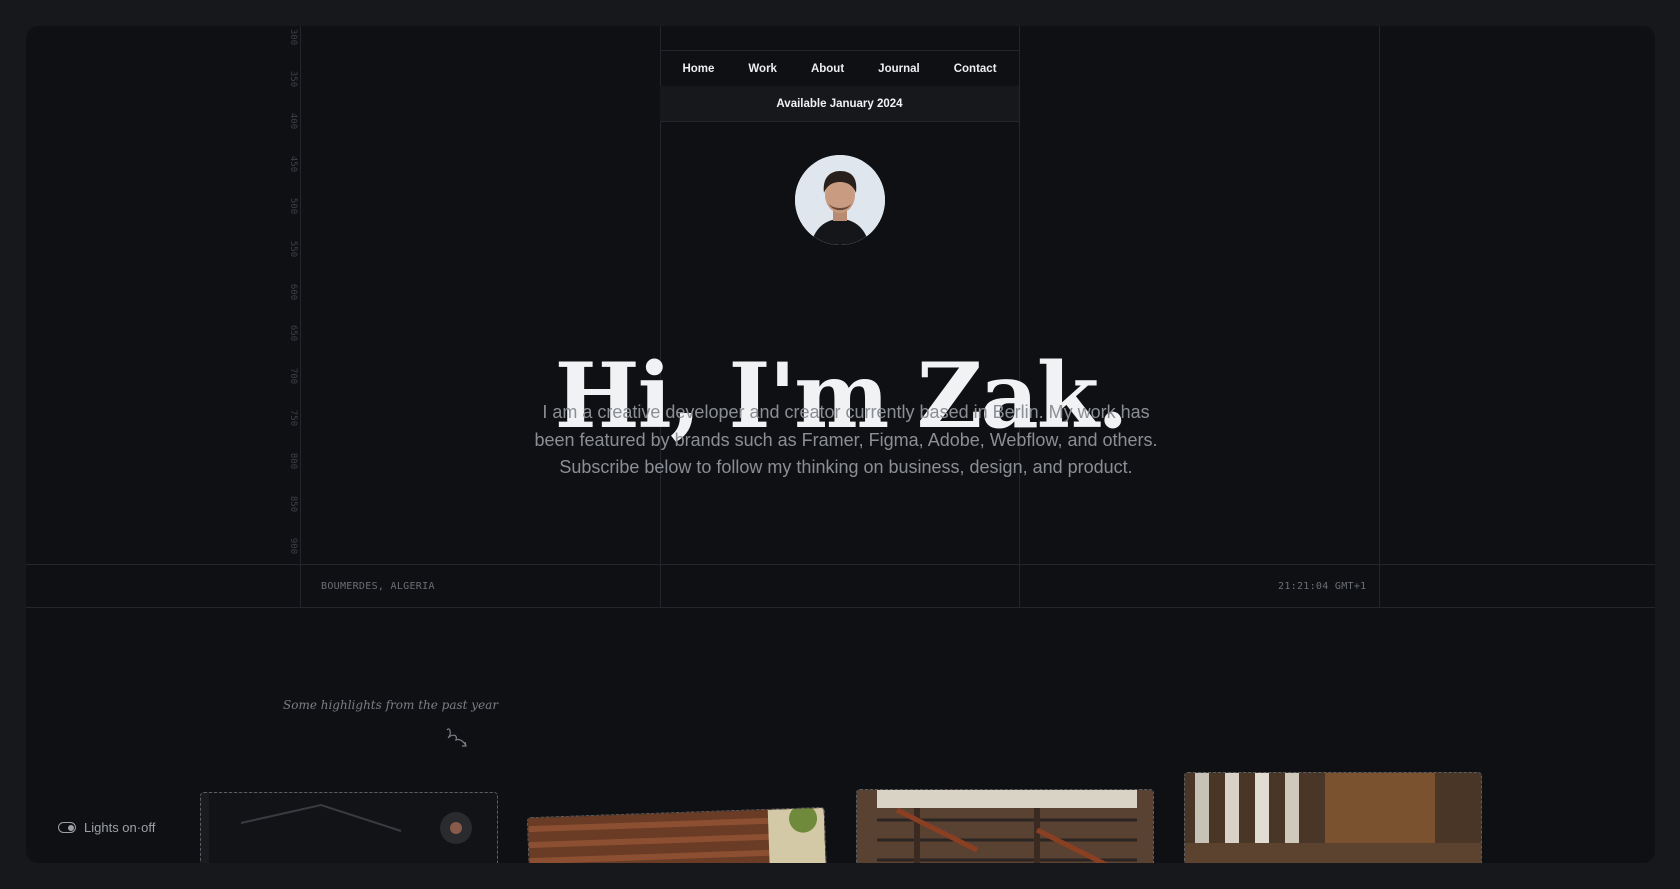 This screenshot has width=1680, height=889. What do you see at coordinates (293, 333) in the screenshot?
I see `ruler-tick: 650` at bounding box center [293, 333].